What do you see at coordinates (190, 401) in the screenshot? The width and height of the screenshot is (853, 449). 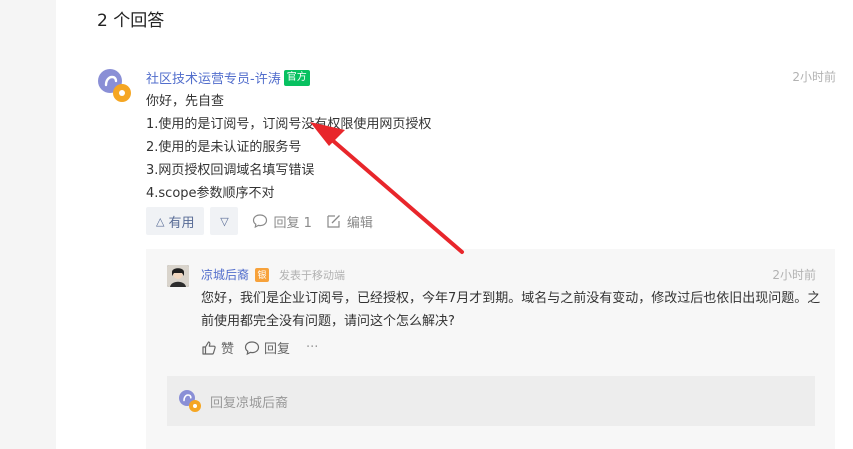 I see `current-user-avatar` at bounding box center [190, 401].